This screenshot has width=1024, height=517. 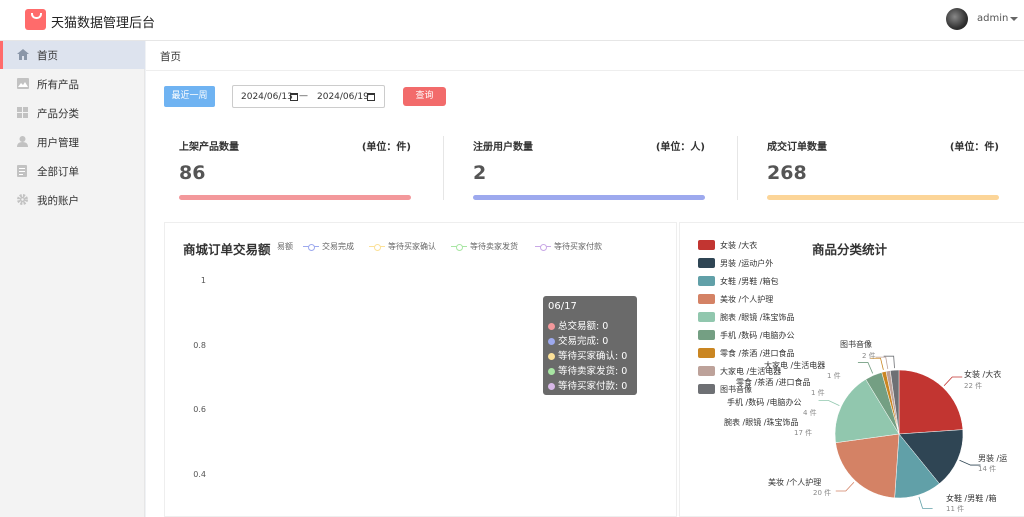 What do you see at coordinates (22, 199) in the screenshot?
I see `gear-icon` at bounding box center [22, 199].